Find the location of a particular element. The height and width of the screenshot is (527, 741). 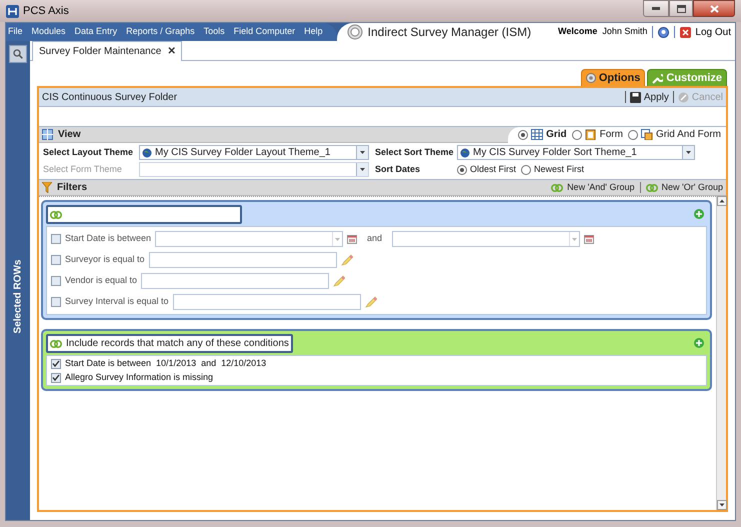

minimize-icon is located at coordinates (656, 8).